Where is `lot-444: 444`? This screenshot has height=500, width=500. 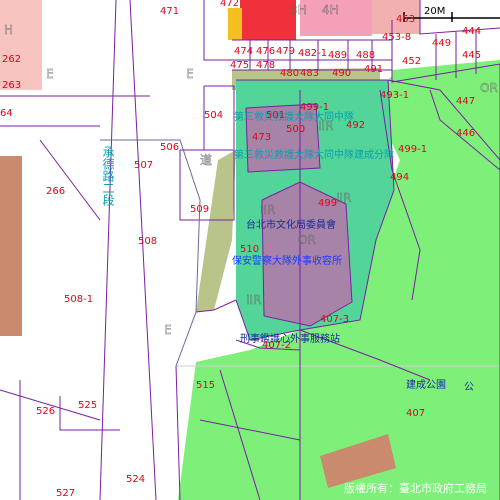 lot-444: 444 is located at coordinates (471, 31).